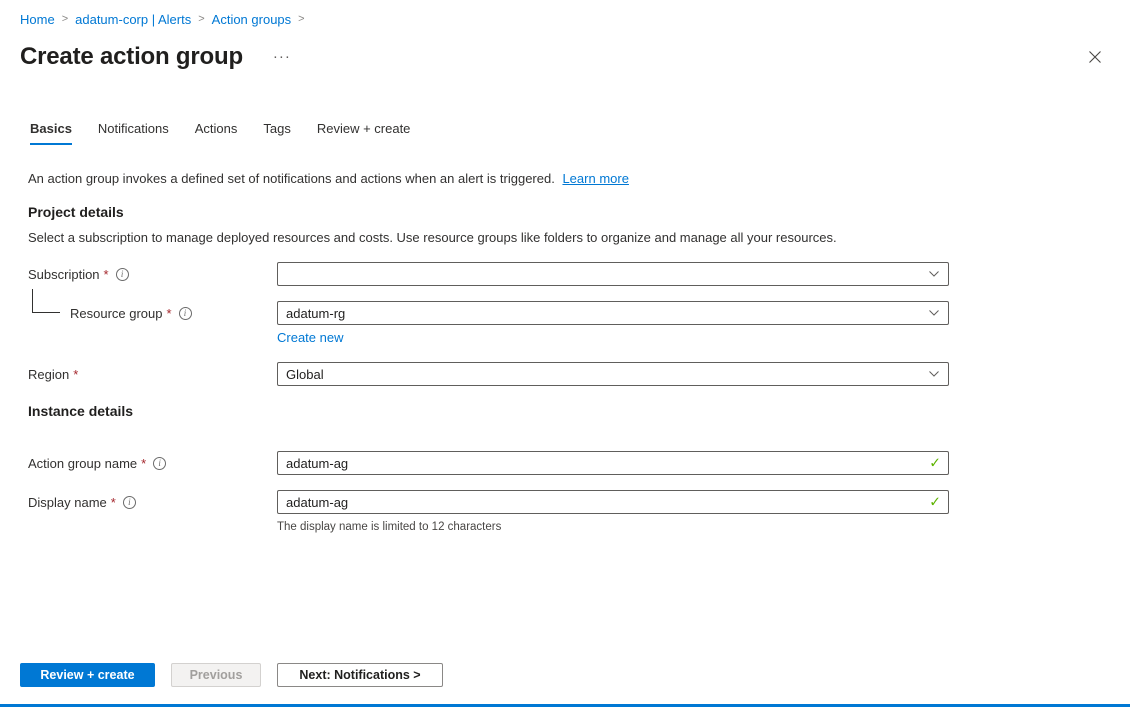 The image size is (1130, 707). I want to click on tab-review-create: Review + create, so click(364, 133).